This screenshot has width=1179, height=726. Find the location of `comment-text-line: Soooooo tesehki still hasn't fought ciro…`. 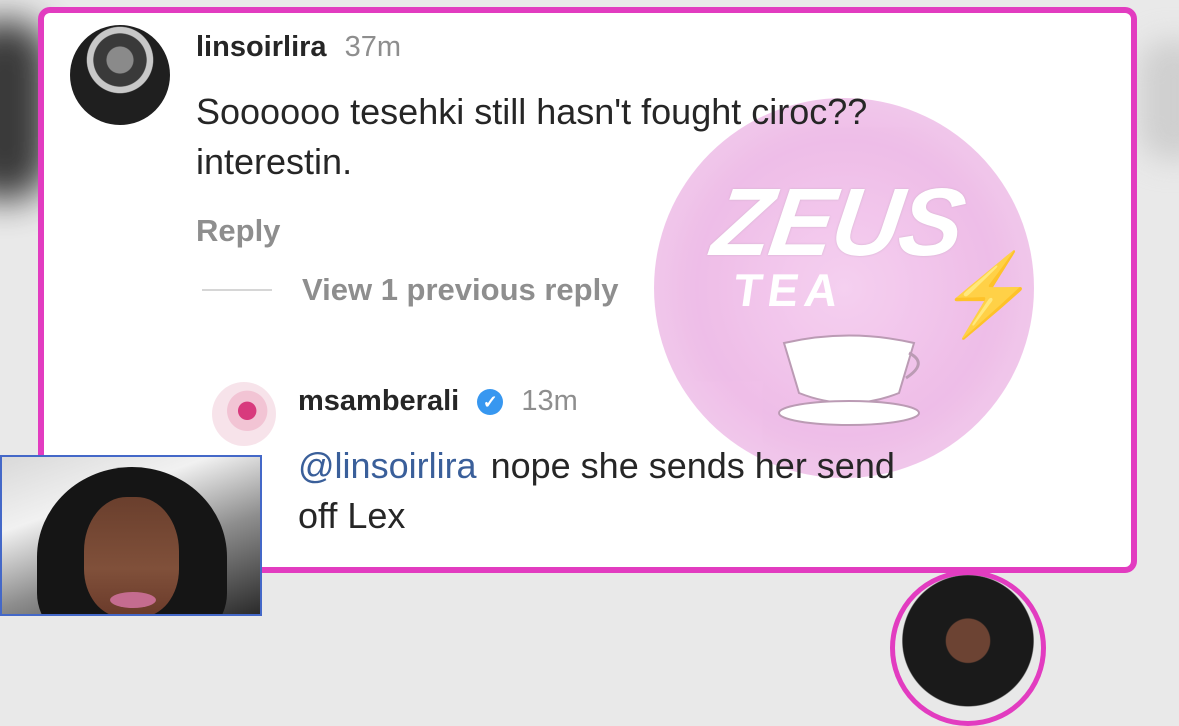

comment-text-line: Soooooo tesehki still hasn't fought ciro… is located at coordinates (532, 111).